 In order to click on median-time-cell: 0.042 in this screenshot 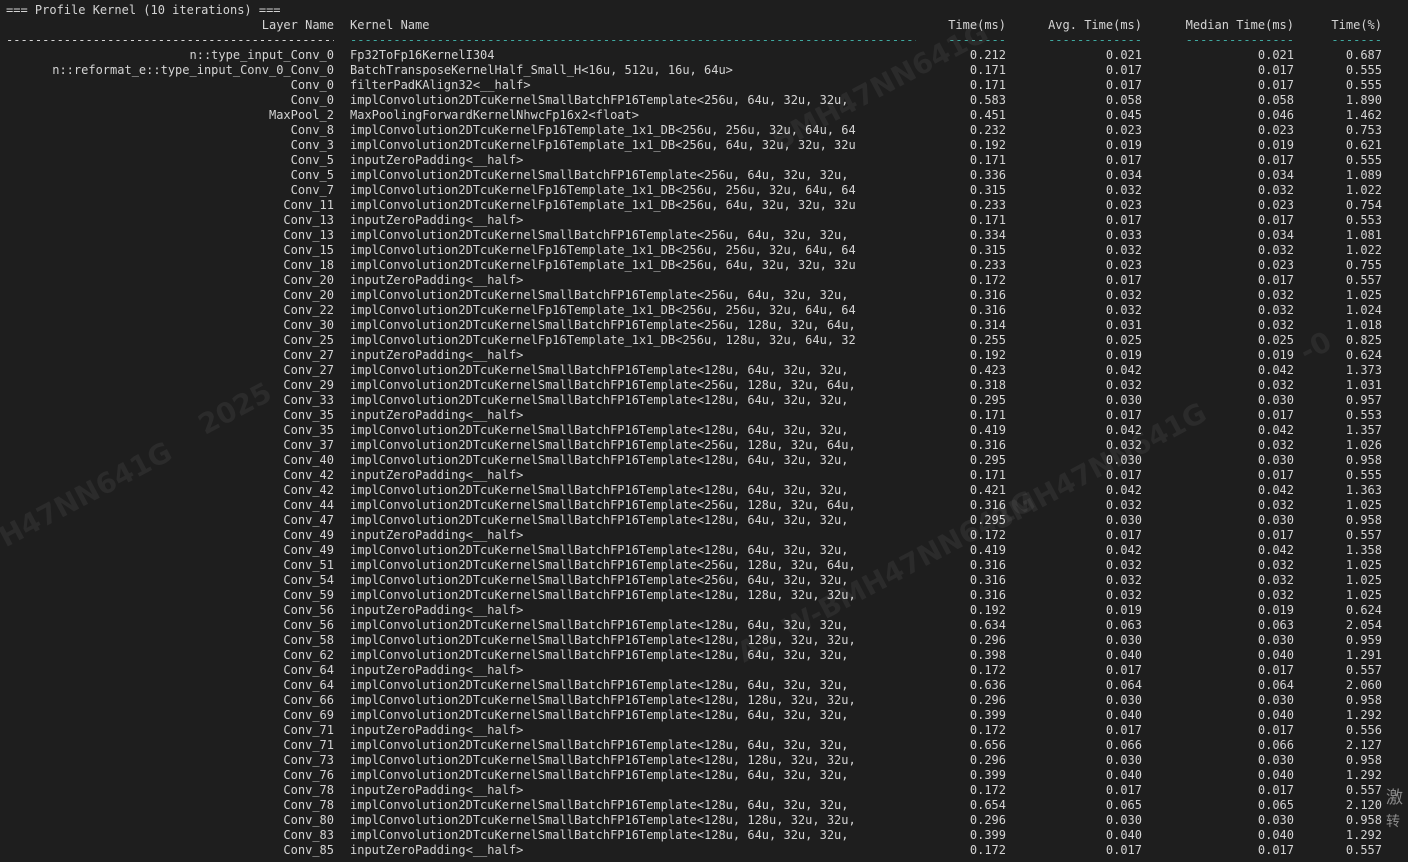, I will do `click(1275, 550)`.